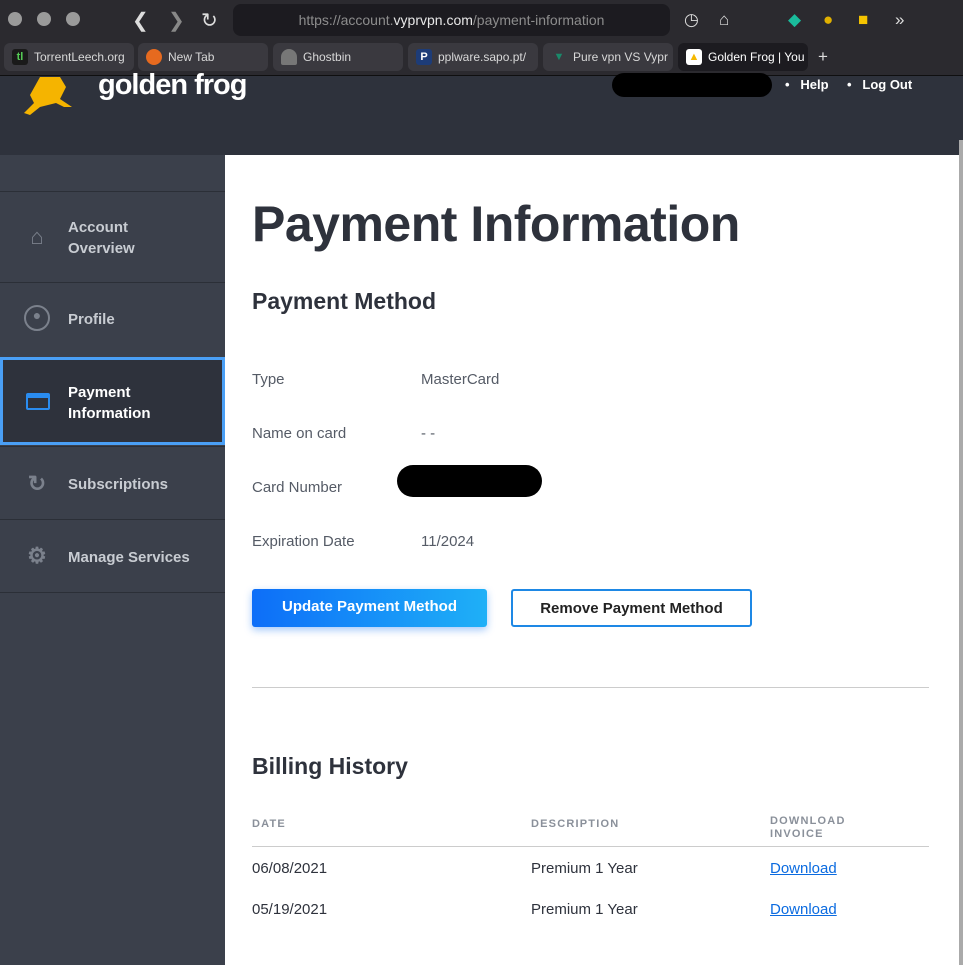  Describe the element at coordinates (590, 846) in the screenshot. I see `table-header-divider` at that location.